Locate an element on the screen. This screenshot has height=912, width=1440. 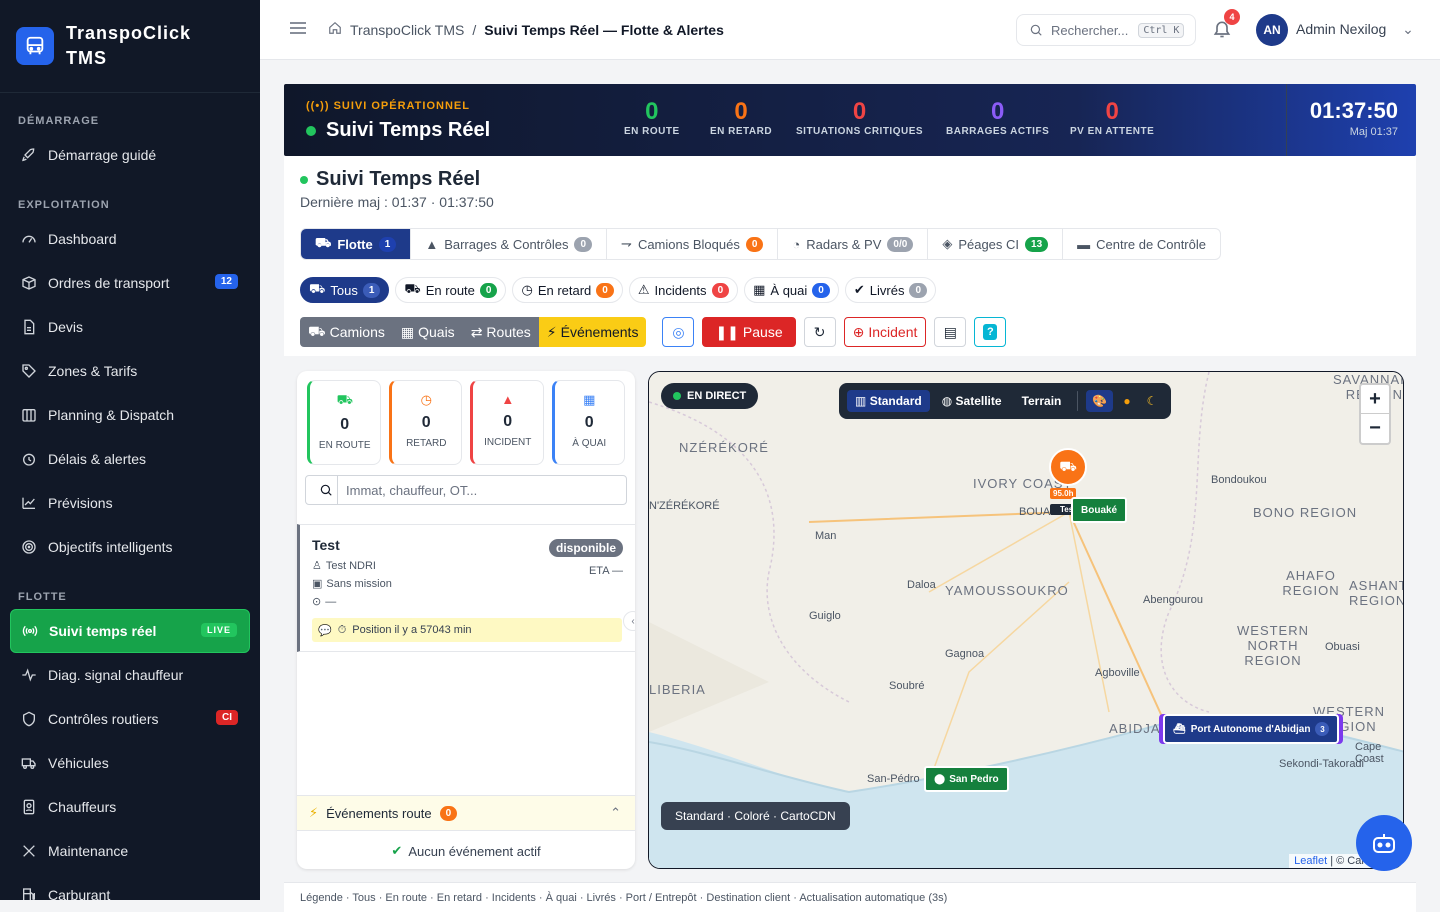
tab-camions-bloques: ⇁ Camions Bloqués 0 is located at coordinates (693, 244).